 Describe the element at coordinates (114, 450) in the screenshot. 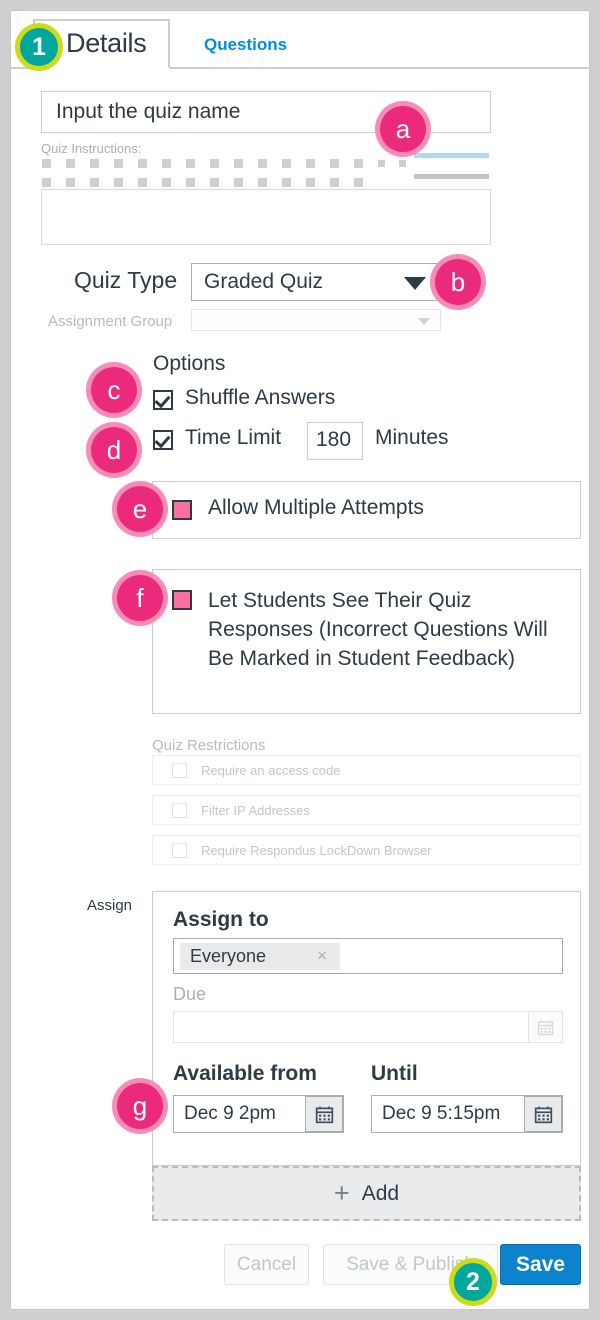

I see `callout-badge-d: d` at that location.